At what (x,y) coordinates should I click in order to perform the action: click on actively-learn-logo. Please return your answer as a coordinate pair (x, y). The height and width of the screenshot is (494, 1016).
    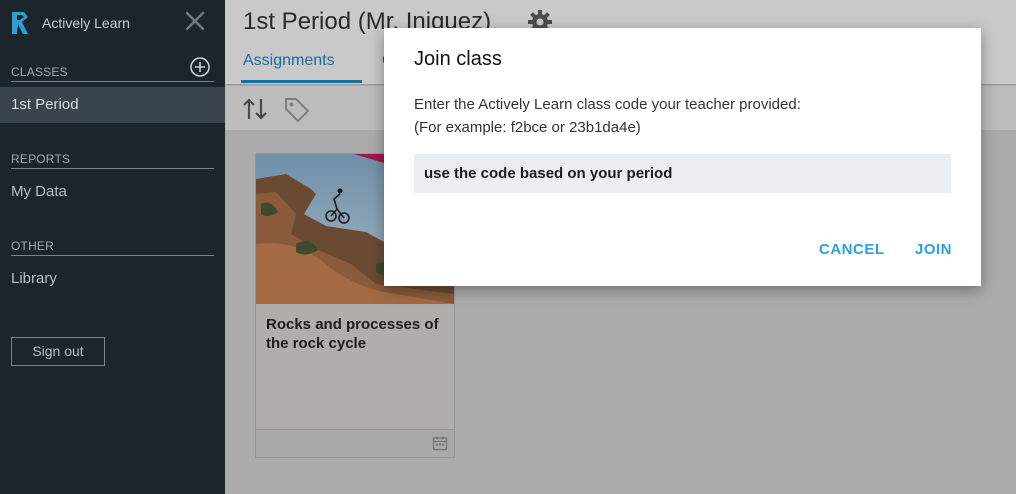
    Looking at the image, I should click on (20, 23).